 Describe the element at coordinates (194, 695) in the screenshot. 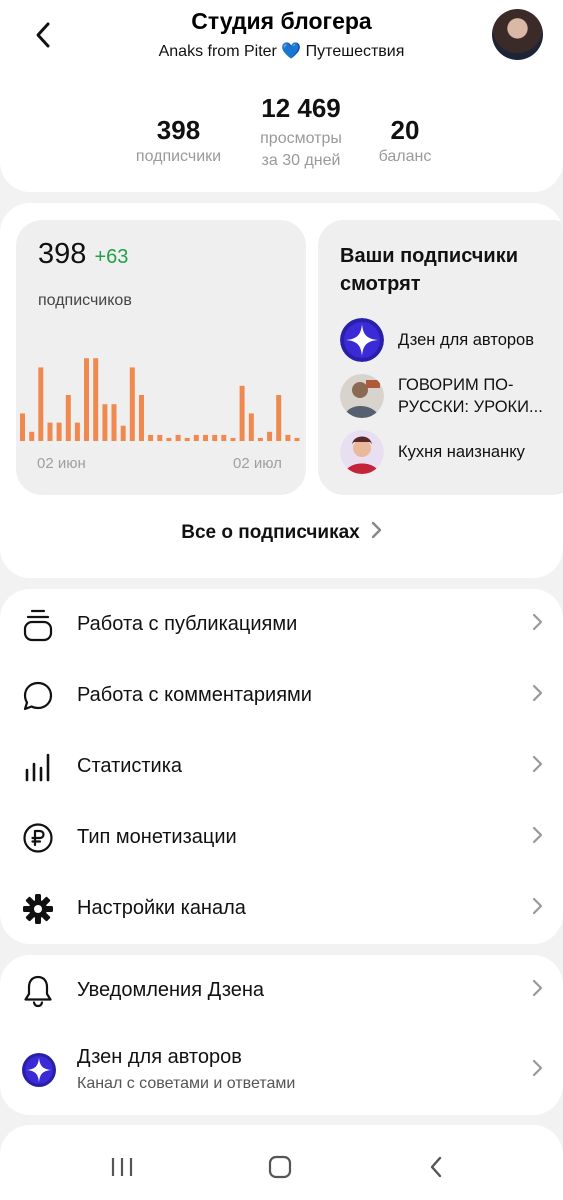

I see `menu-item-label: Работа с комментариями` at that location.